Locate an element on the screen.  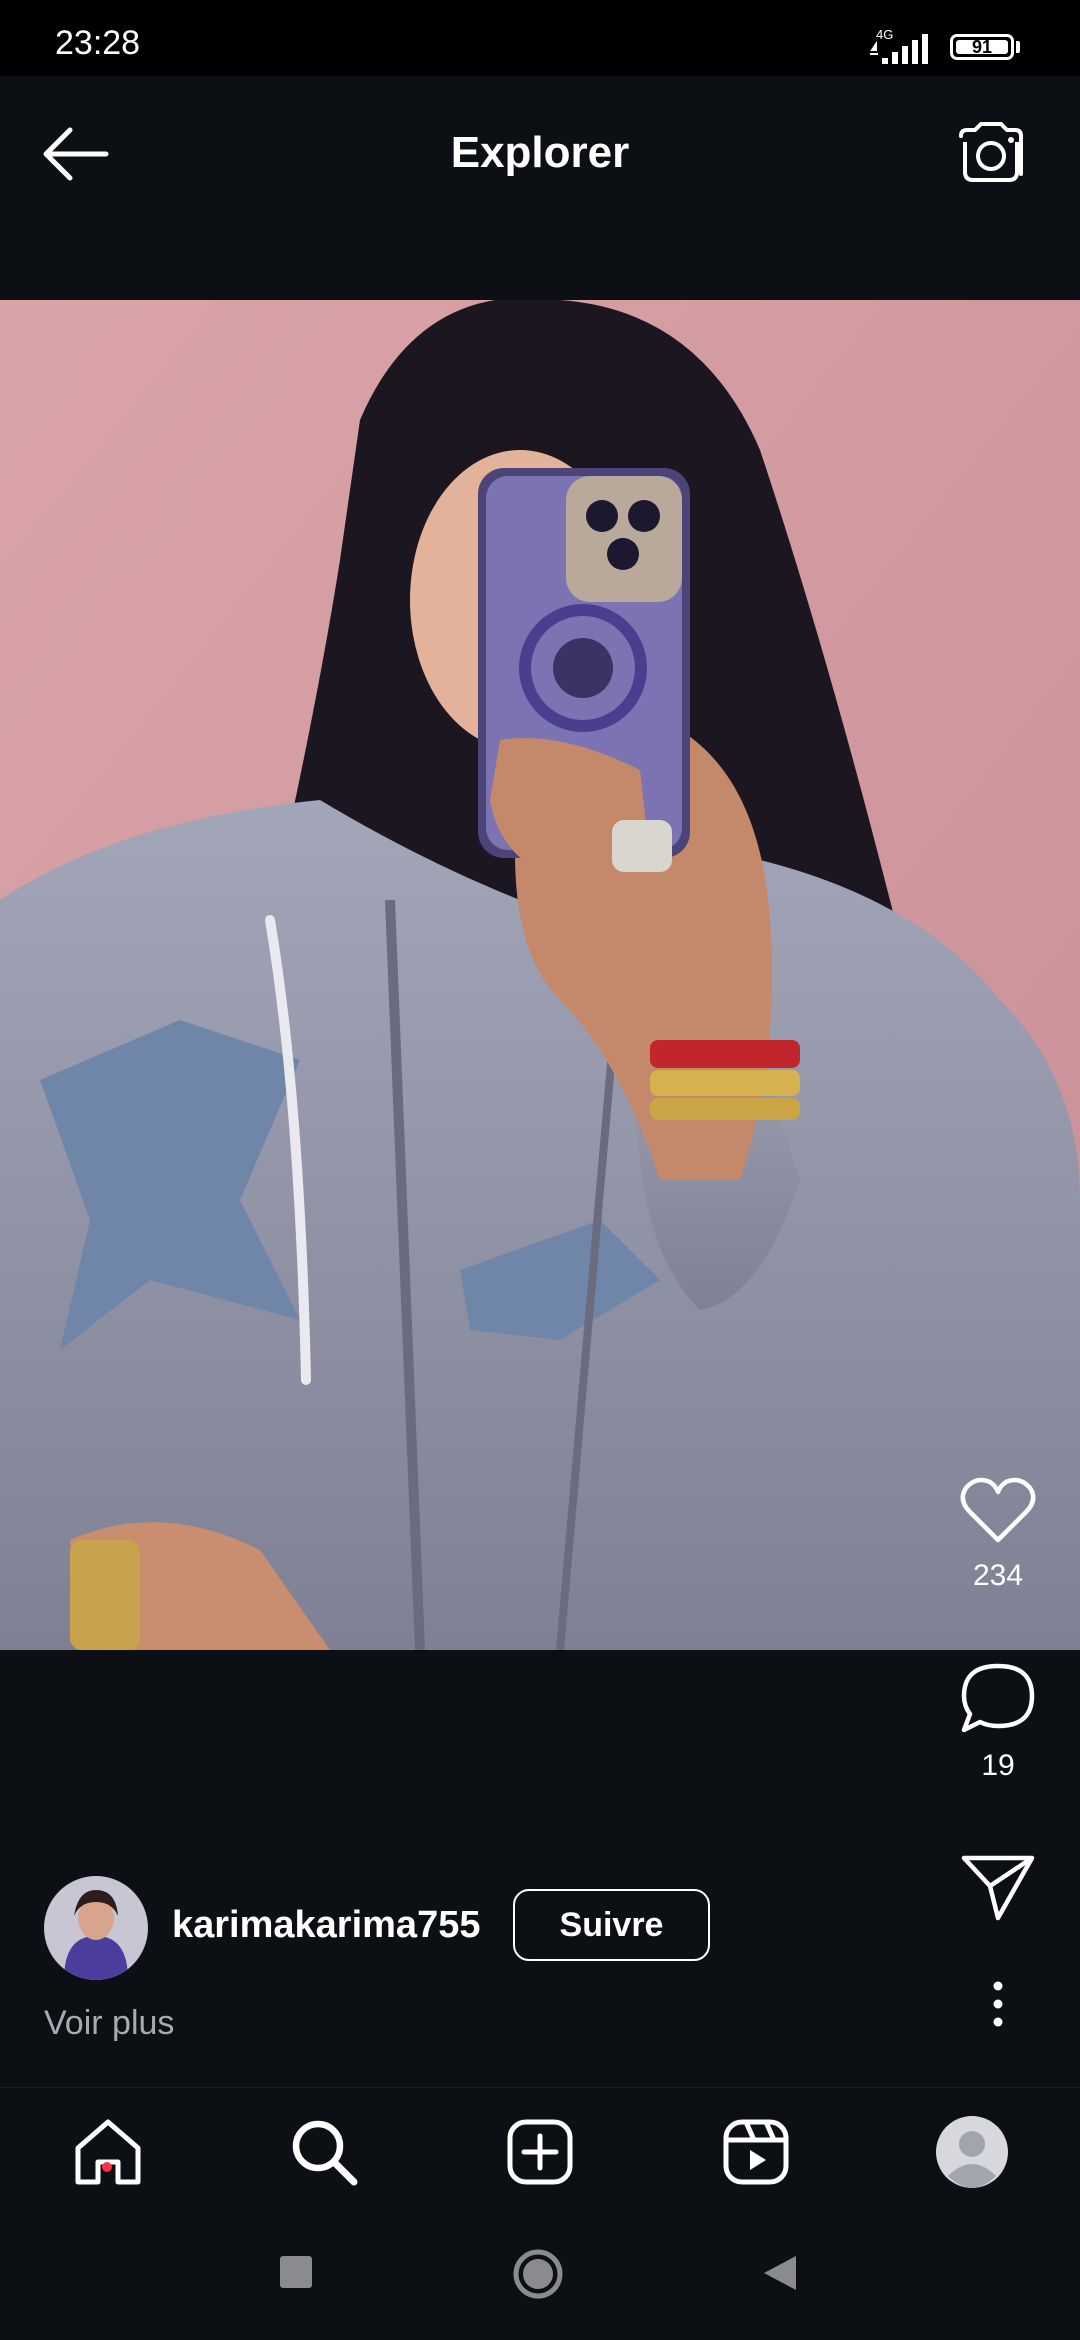
camera-icon is located at coordinates (991, 154).